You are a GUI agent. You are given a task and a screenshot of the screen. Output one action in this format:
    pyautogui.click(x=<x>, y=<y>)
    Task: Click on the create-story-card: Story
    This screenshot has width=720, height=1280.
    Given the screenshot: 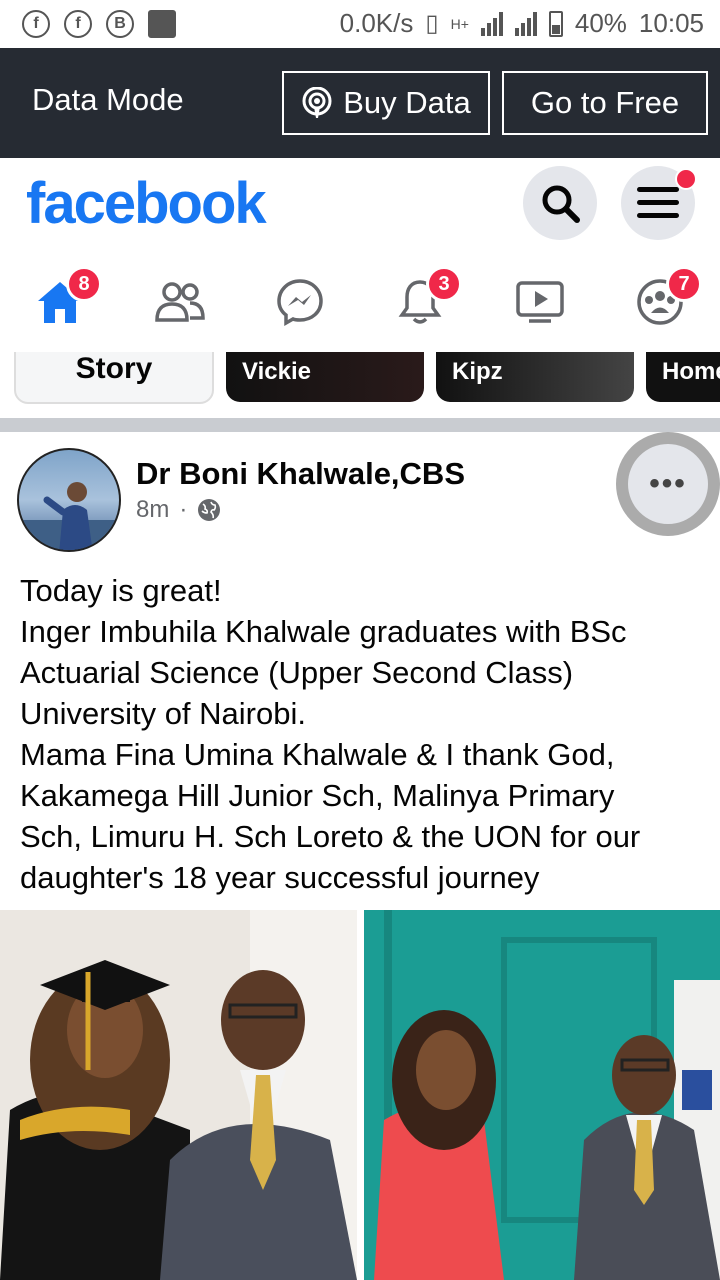 What is the action you would take?
    pyautogui.click(x=114, y=378)
    